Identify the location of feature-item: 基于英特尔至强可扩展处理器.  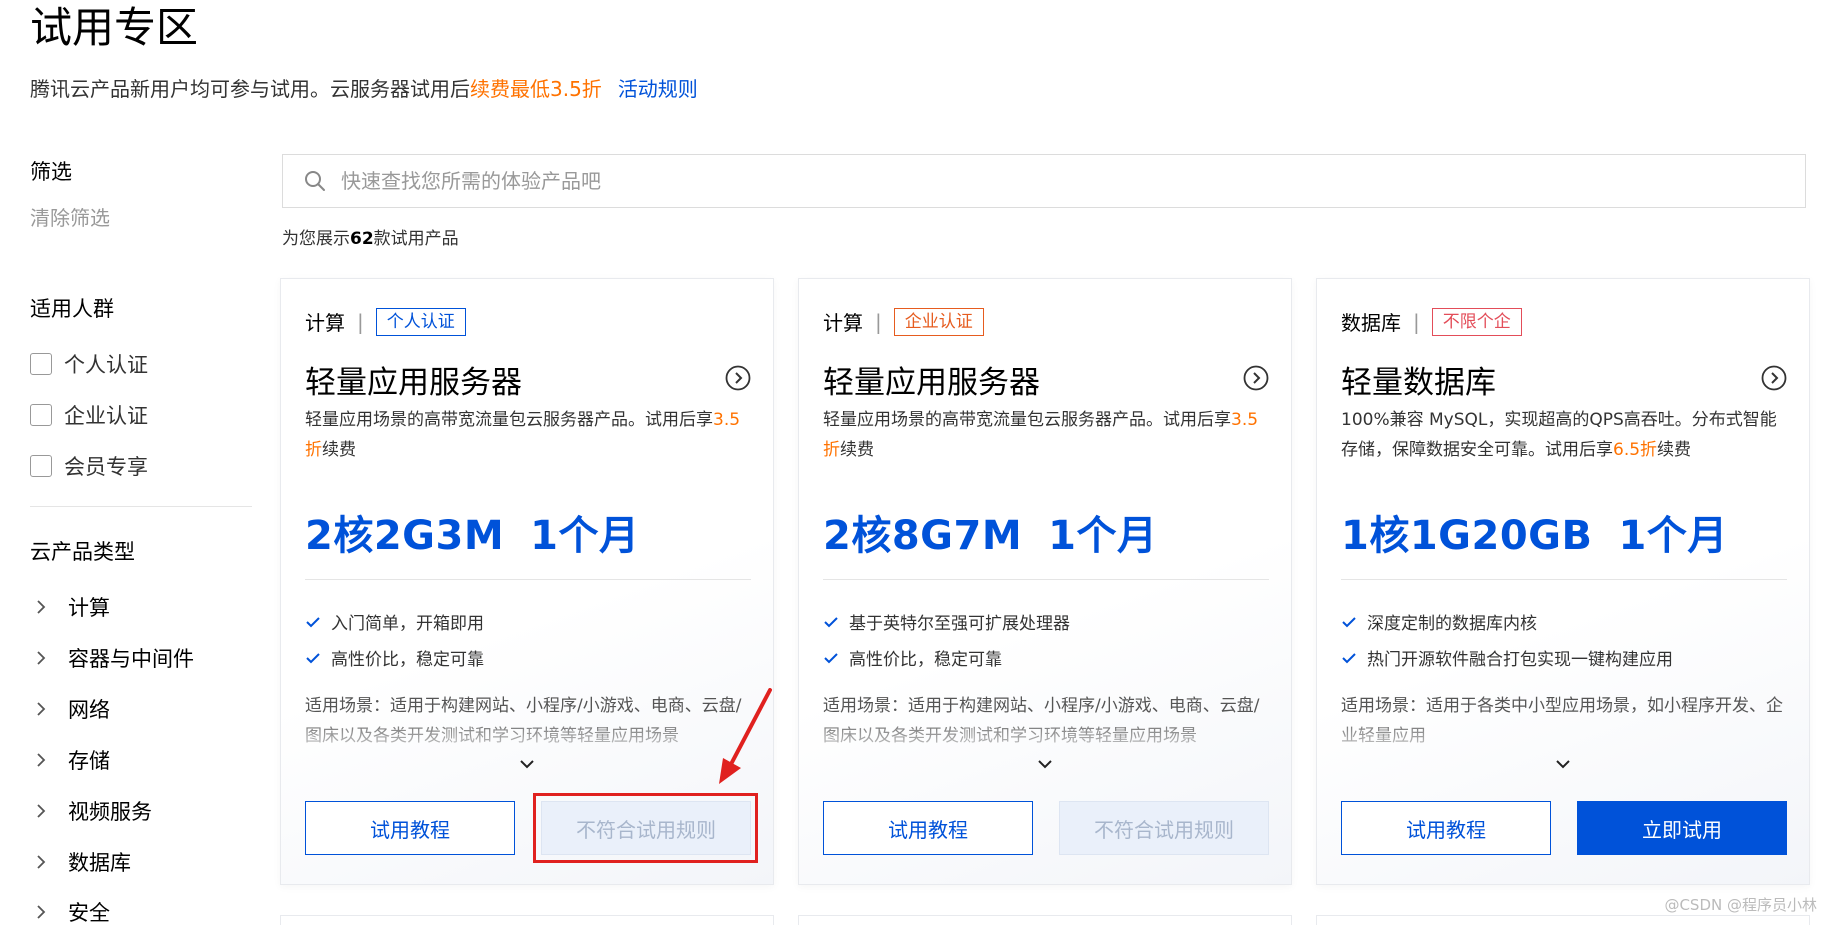
(946, 621).